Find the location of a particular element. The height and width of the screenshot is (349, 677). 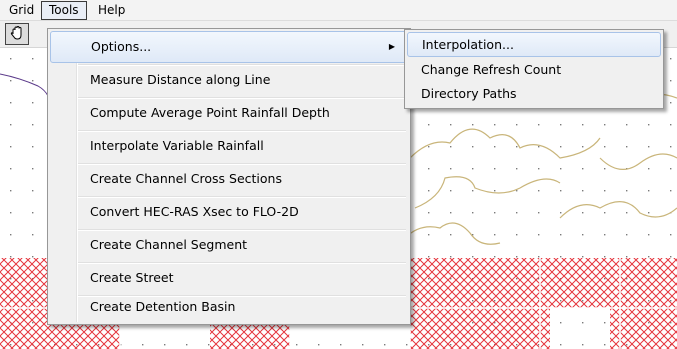

submenu-arrow-icon: ▶ is located at coordinates (391, 46).